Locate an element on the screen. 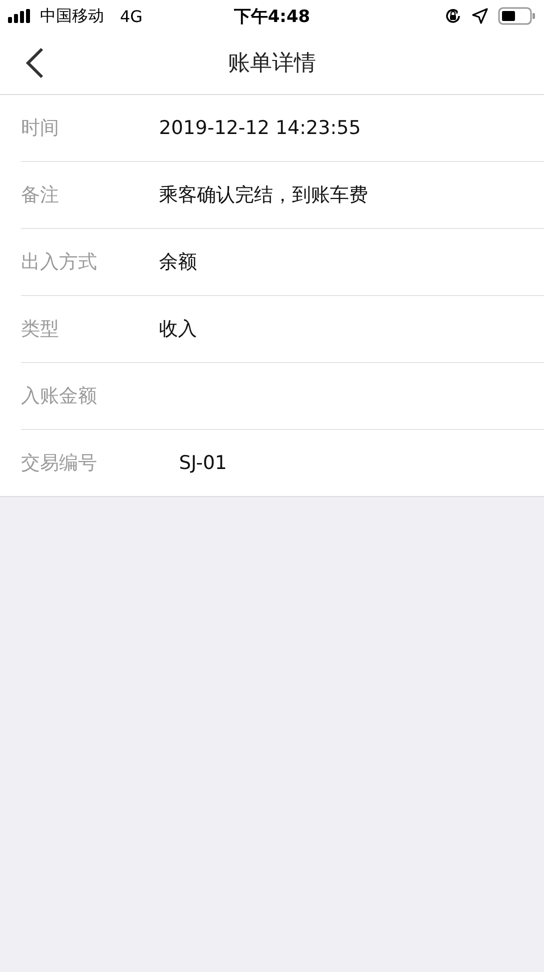 This screenshot has width=544, height=972. field-label: 类型 is located at coordinates (40, 329).